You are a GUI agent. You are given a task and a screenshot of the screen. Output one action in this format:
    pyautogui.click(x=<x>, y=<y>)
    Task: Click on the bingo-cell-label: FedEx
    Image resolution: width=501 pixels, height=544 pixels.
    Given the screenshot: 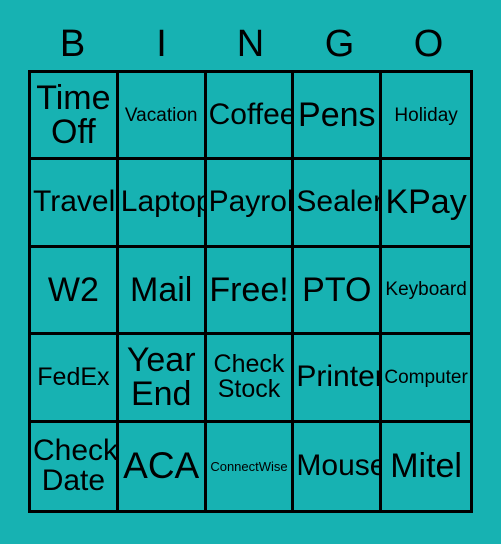 What is the action you would take?
    pyautogui.click(x=73, y=376)
    